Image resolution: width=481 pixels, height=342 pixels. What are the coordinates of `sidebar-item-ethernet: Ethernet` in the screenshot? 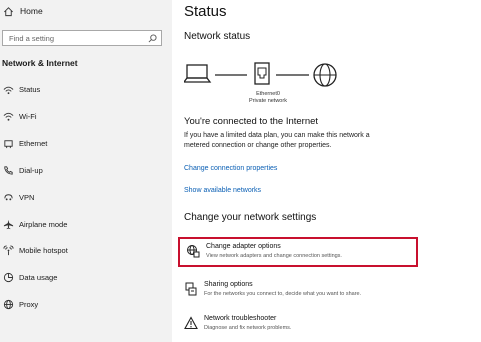 It's located at (86, 143).